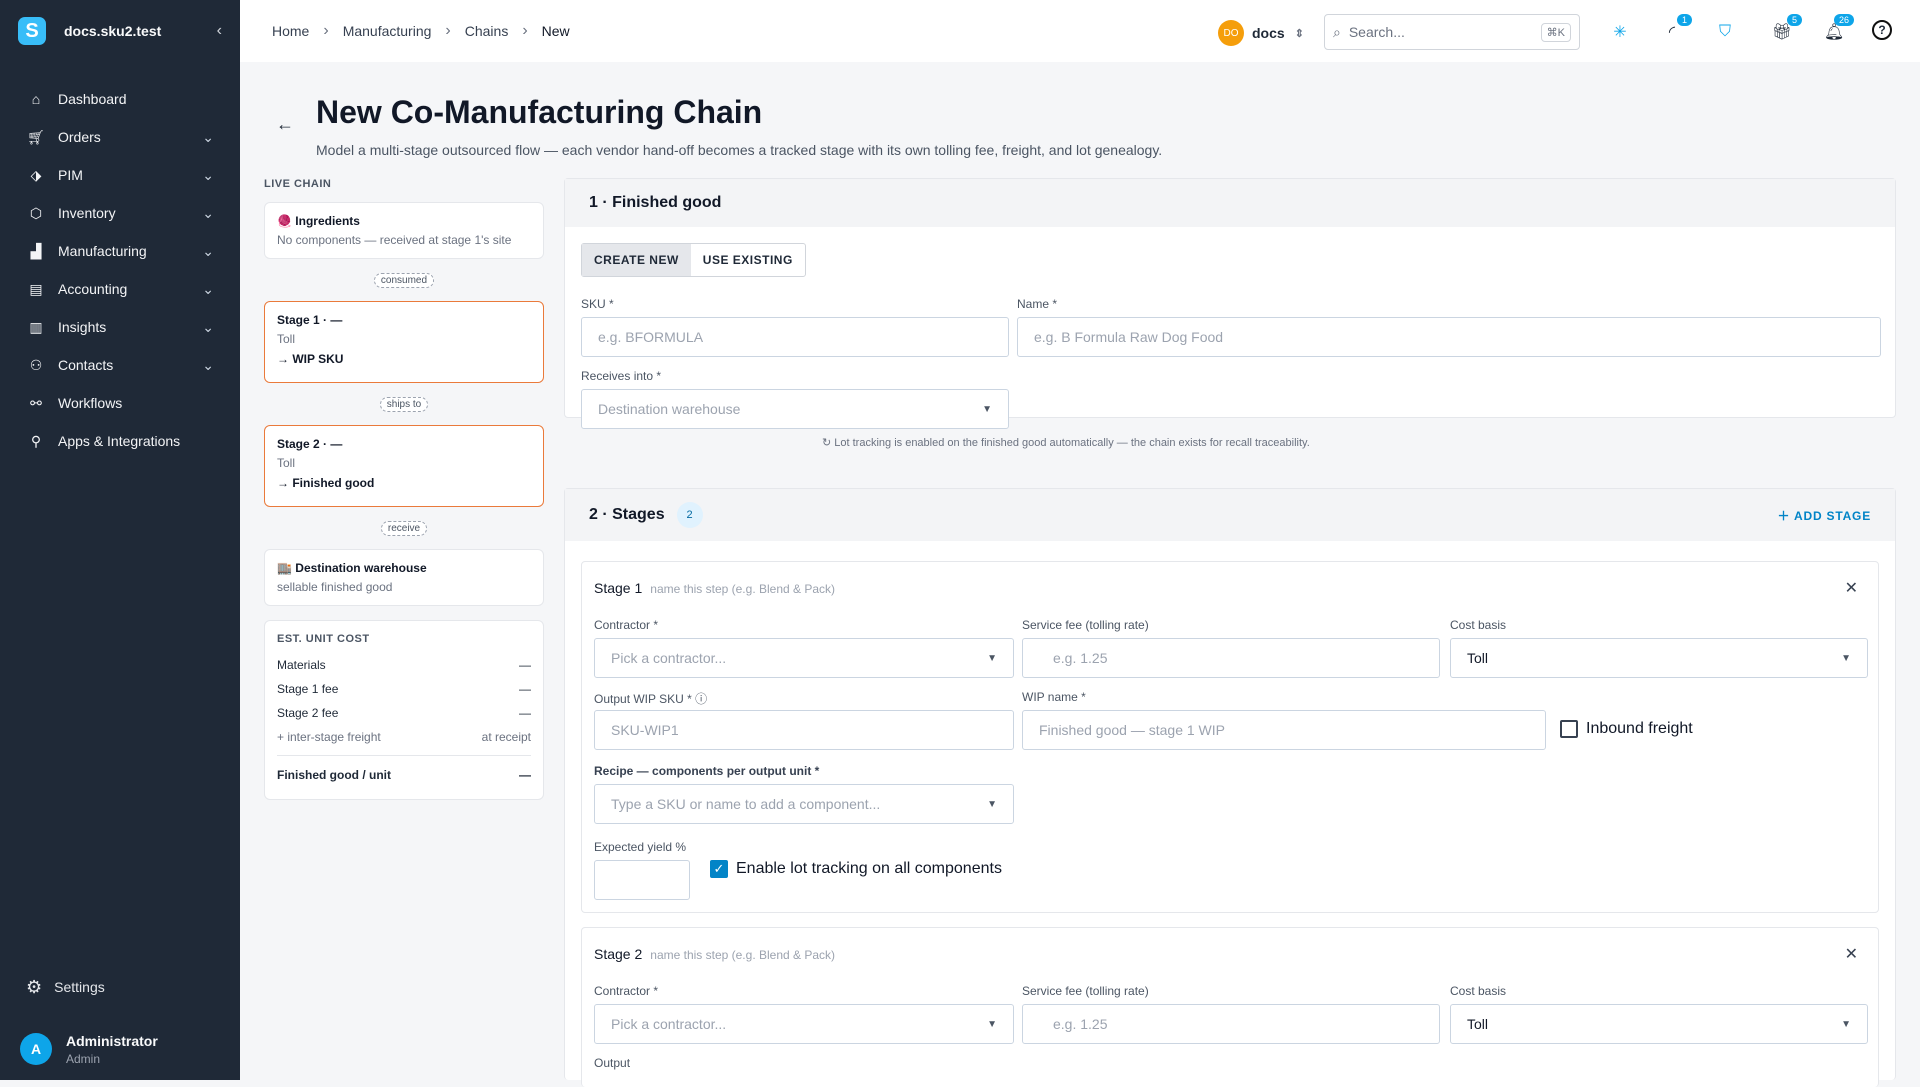 Image resolution: width=1920 pixels, height=1087 pixels. What do you see at coordinates (36, 212) in the screenshot?
I see `box-icon: ⬡` at bounding box center [36, 212].